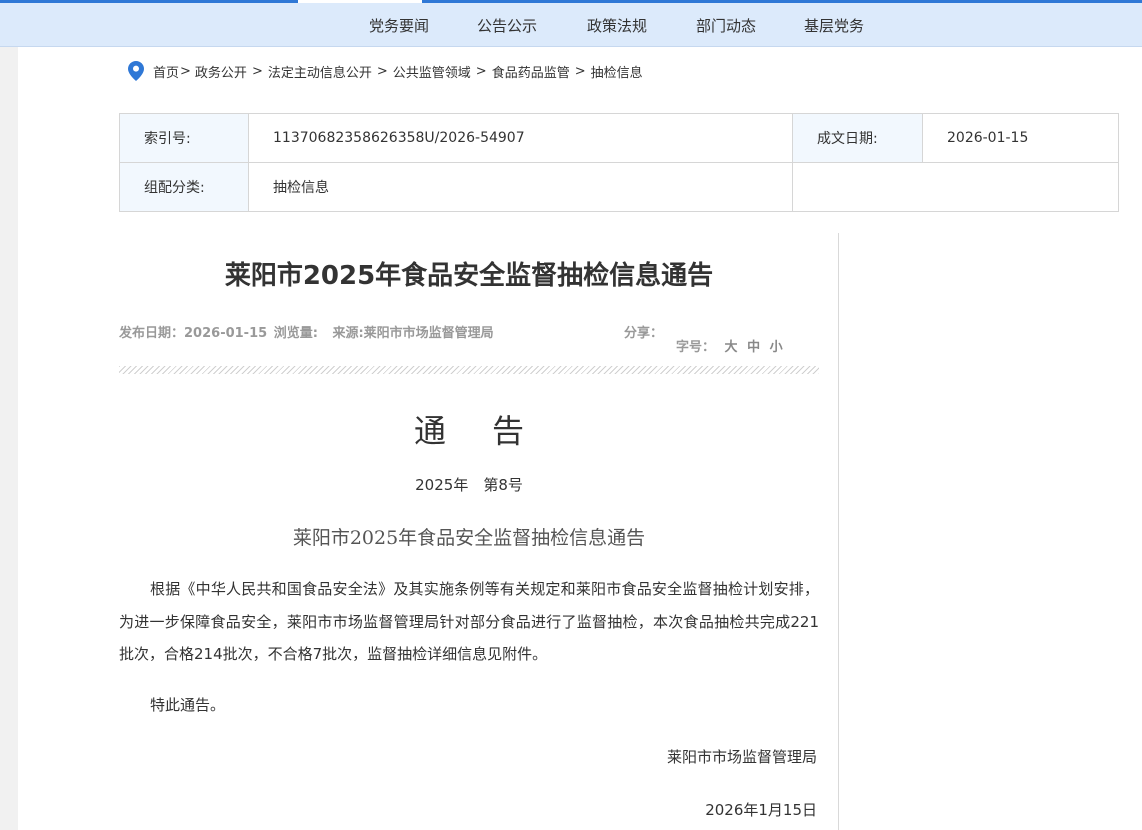 This screenshot has width=1142, height=830. I want to click on font-size-label: 字号：, so click(696, 347).